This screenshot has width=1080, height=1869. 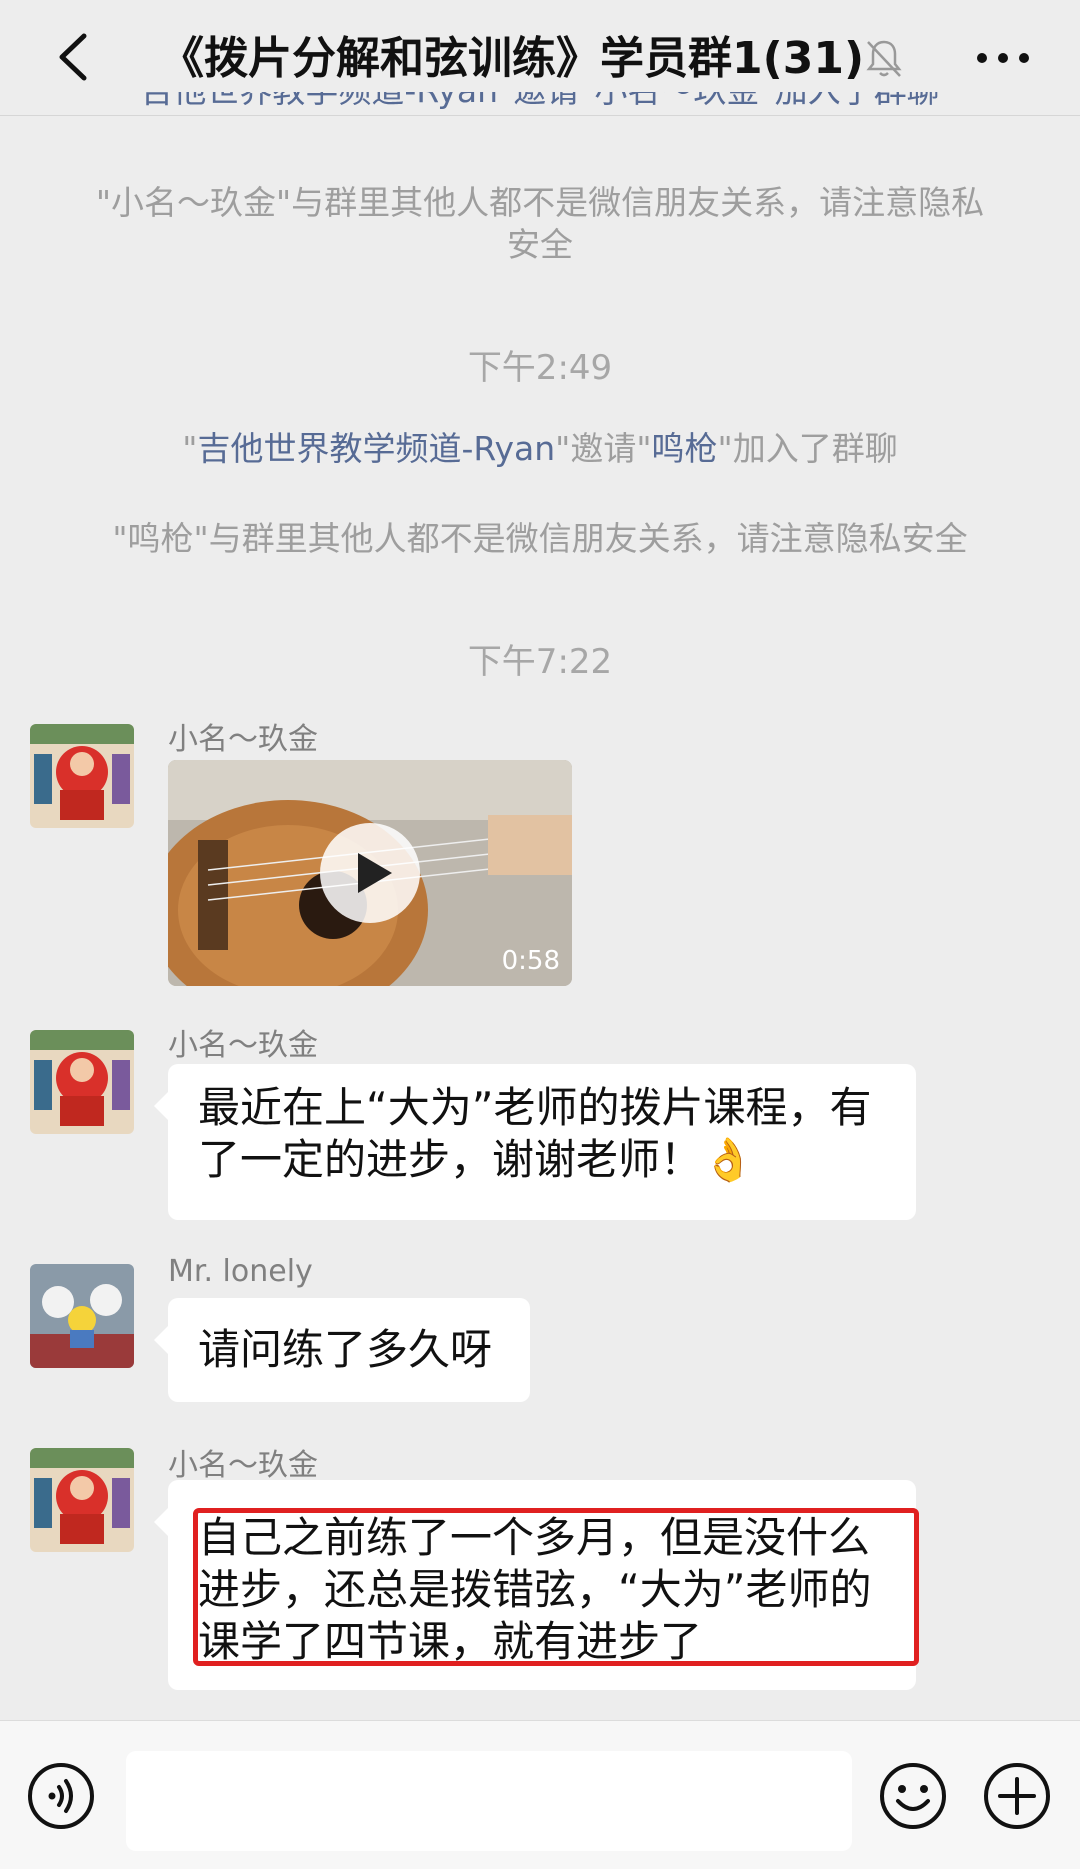 What do you see at coordinates (540, 662) in the screenshot?
I see `timestamp: 下午7:22` at bounding box center [540, 662].